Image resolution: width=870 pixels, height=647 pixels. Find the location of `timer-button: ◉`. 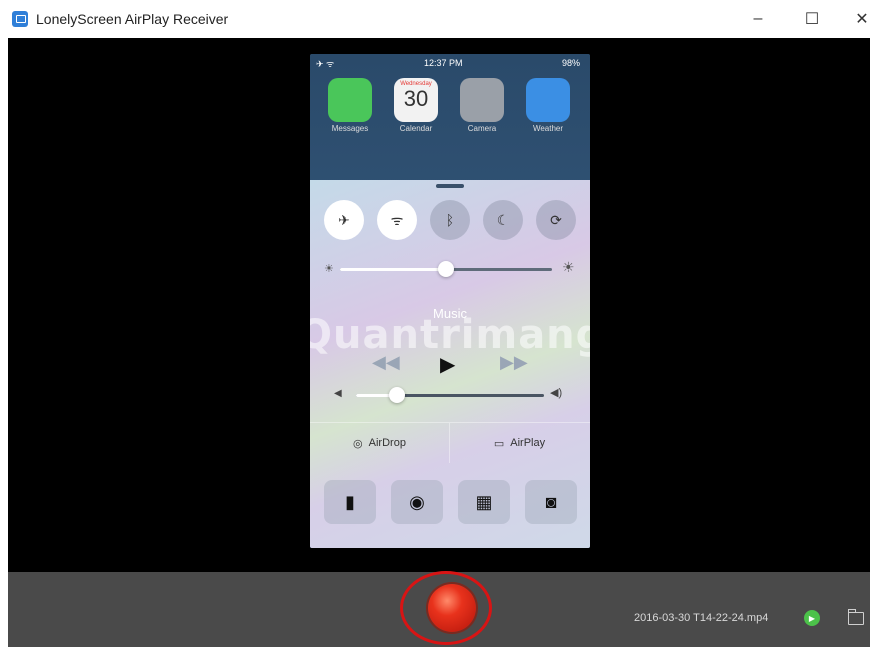

timer-button: ◉ is located at coordinates (417, 502).